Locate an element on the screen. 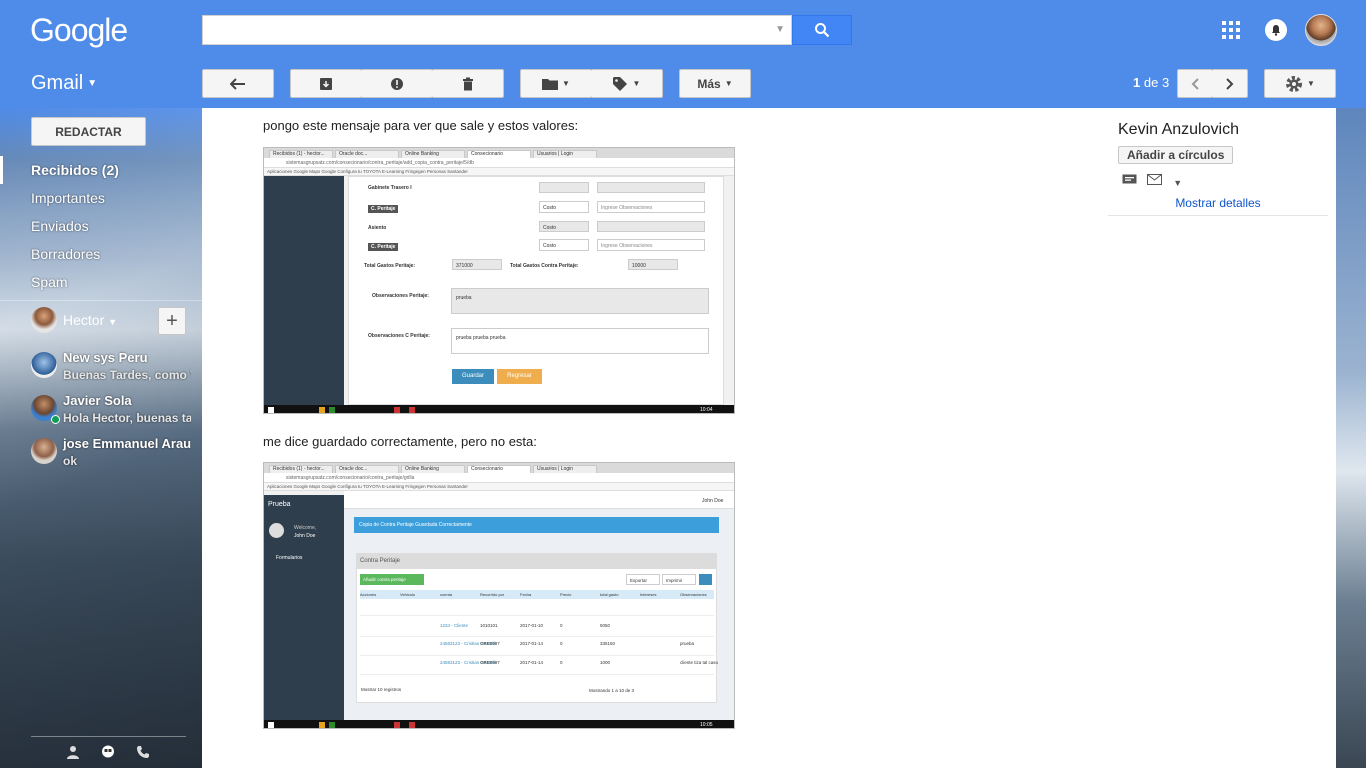 Image resolution: width=1366 pixels, height=768 pixels. add-contra-peritaje-button: Añadir contra peritaje is located at coordinates (392, 579).